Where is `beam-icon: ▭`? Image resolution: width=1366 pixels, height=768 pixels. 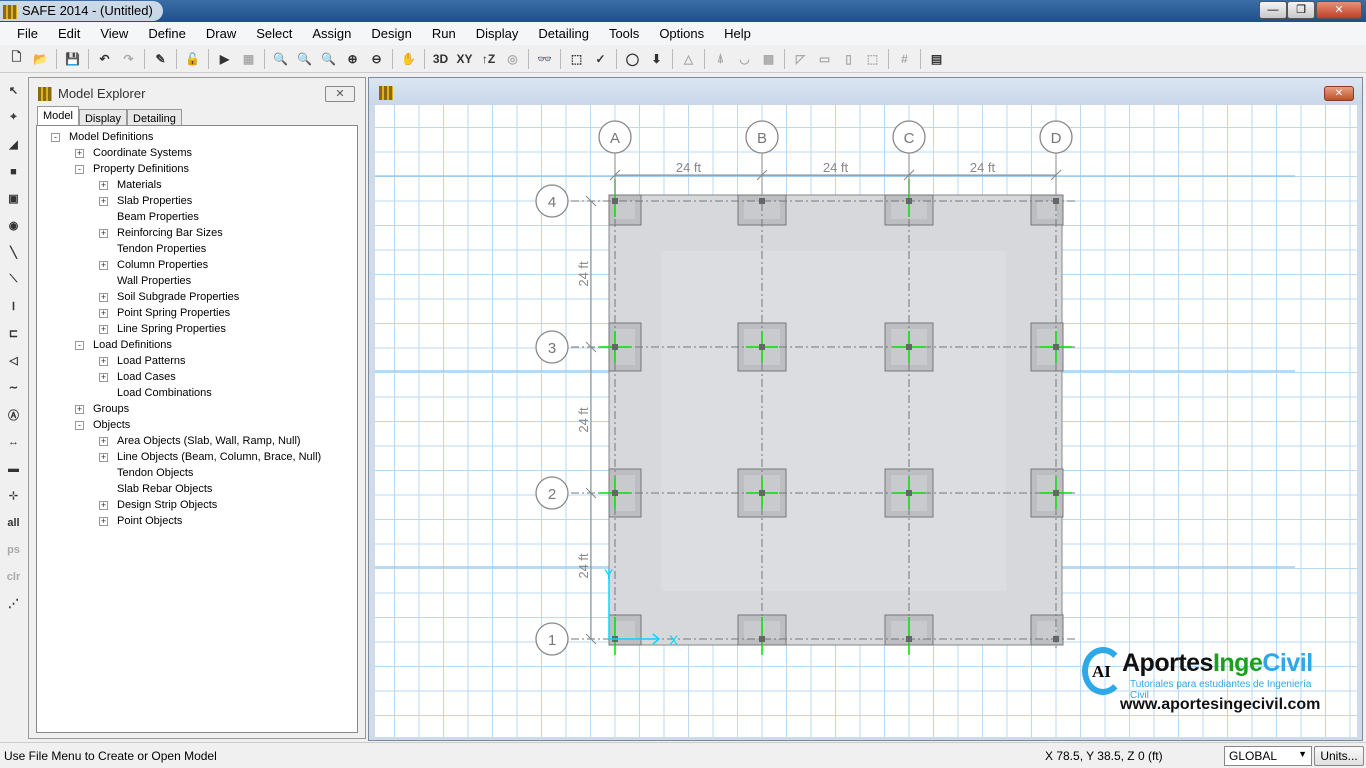 beam-icon: ▭ is located at coordinates (824, 58).